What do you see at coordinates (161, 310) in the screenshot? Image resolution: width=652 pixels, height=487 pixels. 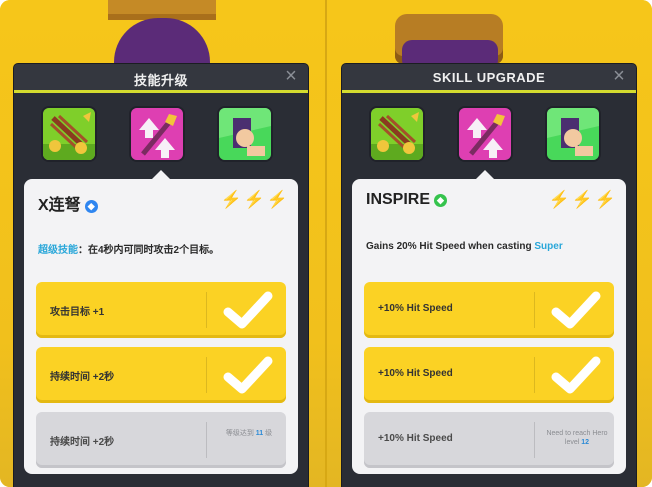 I see `upgrade-row-1: 攻击目标 +1` at bounding box center [161, 310].